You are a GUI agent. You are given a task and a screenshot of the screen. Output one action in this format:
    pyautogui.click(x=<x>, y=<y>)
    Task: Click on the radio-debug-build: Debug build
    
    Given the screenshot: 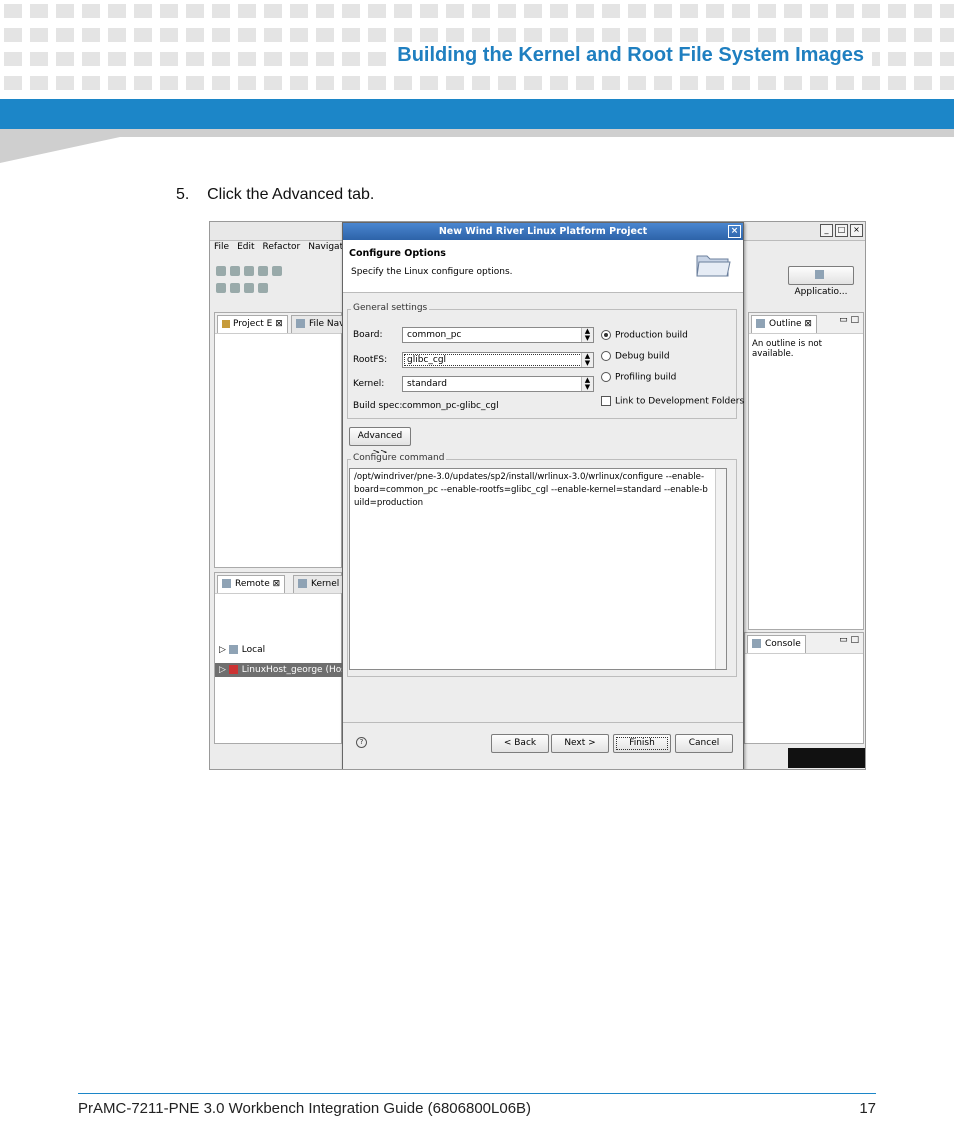 What is the action you would take?
    pyautogui.click(x=635, y=356)
    